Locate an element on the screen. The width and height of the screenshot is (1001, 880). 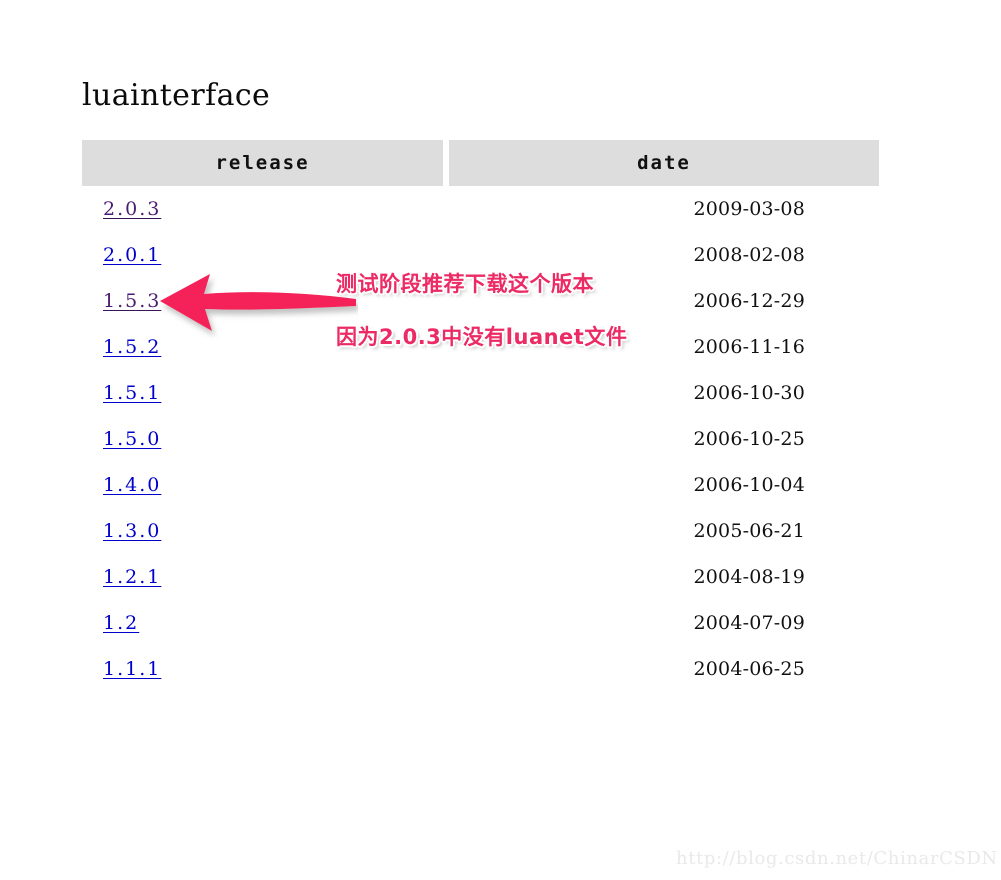
release-link-2-0-1: 2.0.1 is located at coordinates (132, 255).